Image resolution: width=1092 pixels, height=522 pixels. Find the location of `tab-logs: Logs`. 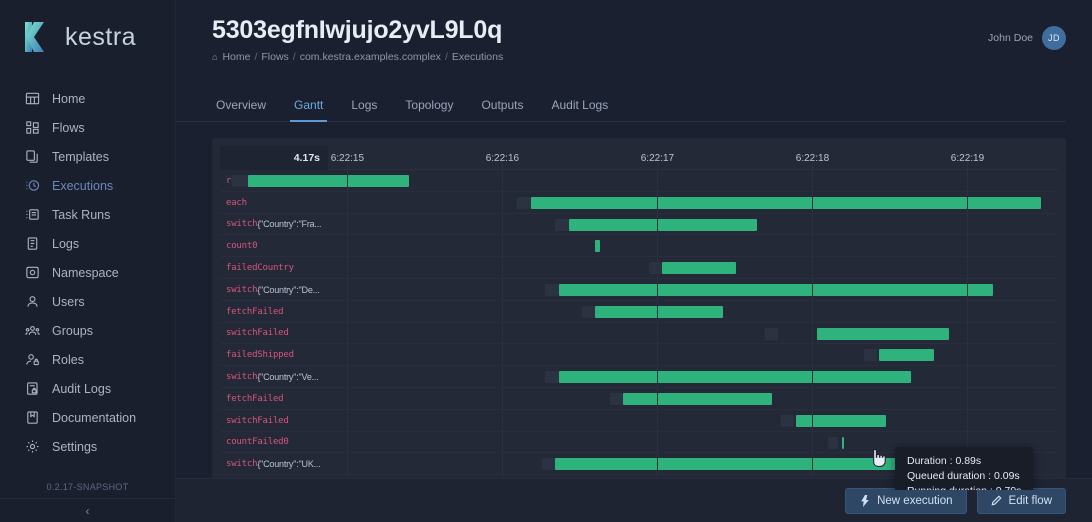

tab-logs: Logs is located at coordinates (364, 109).